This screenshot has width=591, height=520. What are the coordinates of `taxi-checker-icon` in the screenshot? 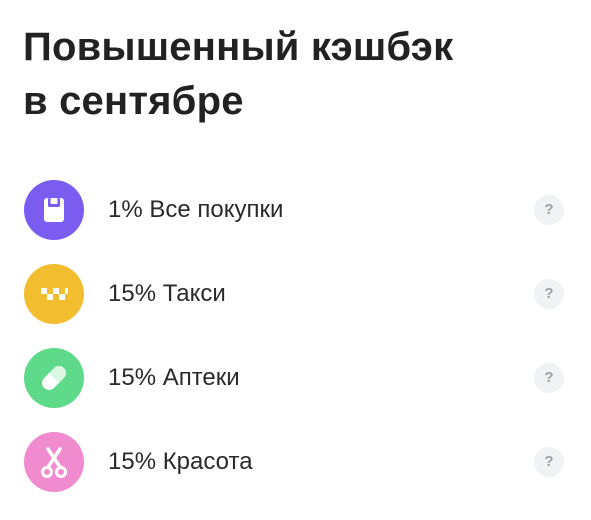 It's located at (54, 294).